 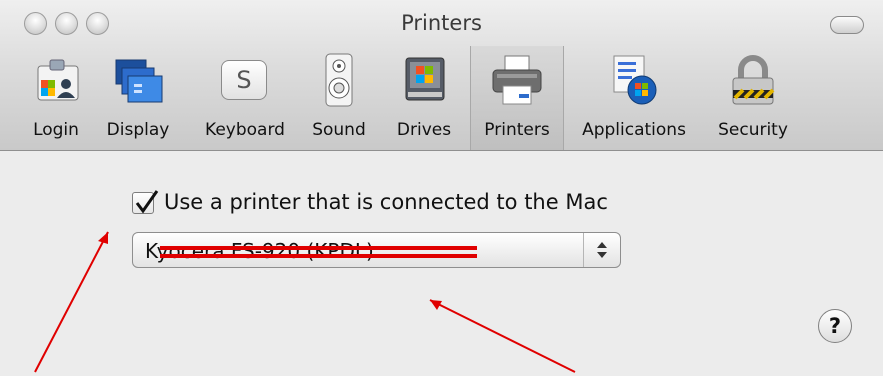 I want to click on tab-drives: Drives, so click(x=424, y=98).